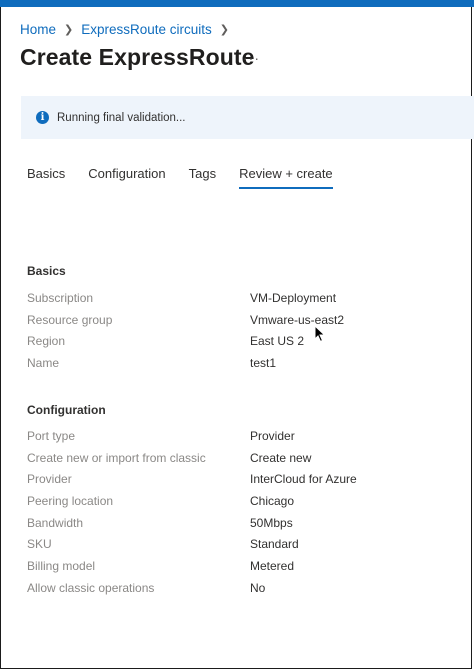  Describe the element at coordinates (320, 334) in the screenshot. I see `mouse-pointer-icon` at that location.